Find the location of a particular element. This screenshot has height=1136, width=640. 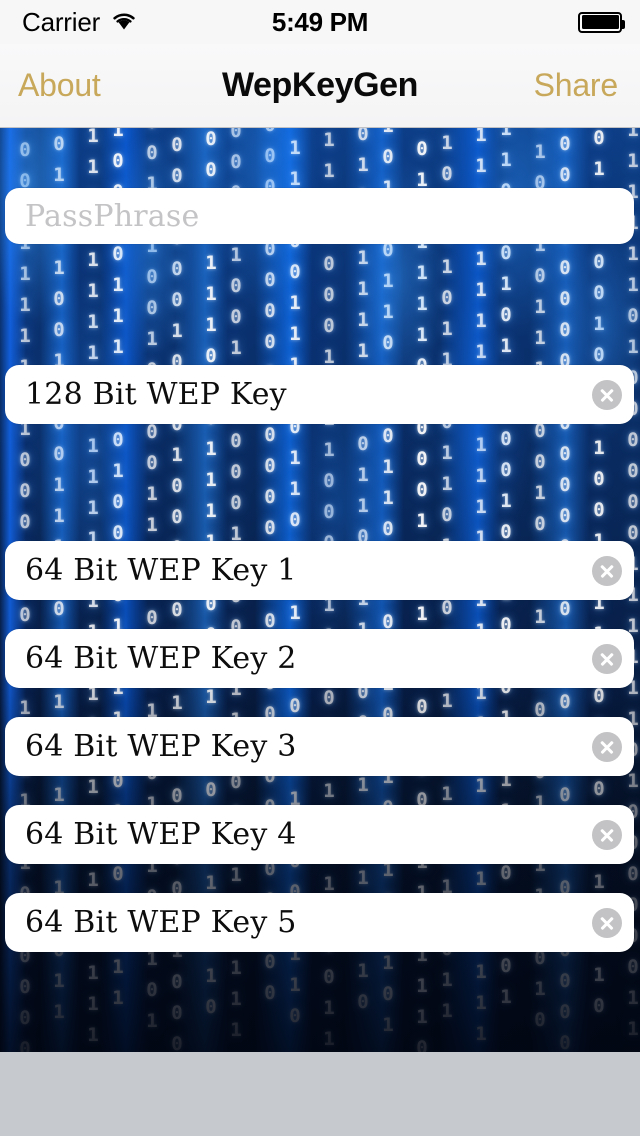

wep64-2-input: 64 Bit WEP Key 2 is located at coordinates (292, 658).